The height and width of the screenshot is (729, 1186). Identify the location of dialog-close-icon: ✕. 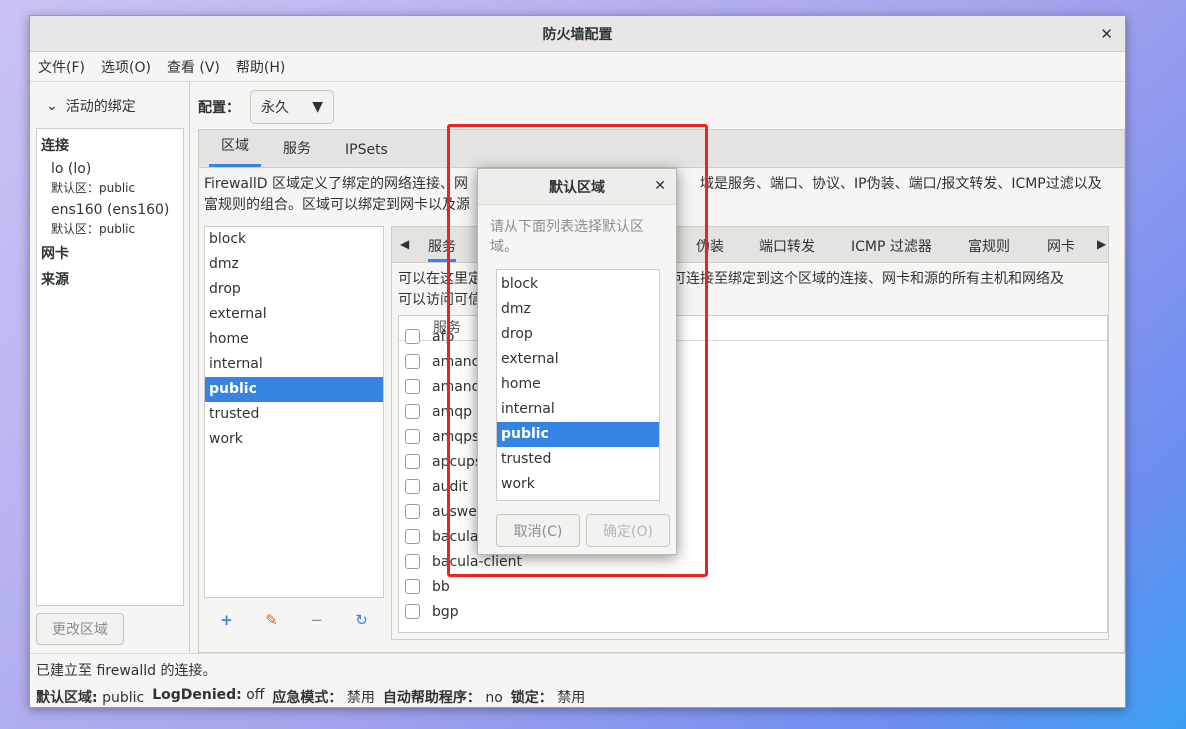
(660, 186).